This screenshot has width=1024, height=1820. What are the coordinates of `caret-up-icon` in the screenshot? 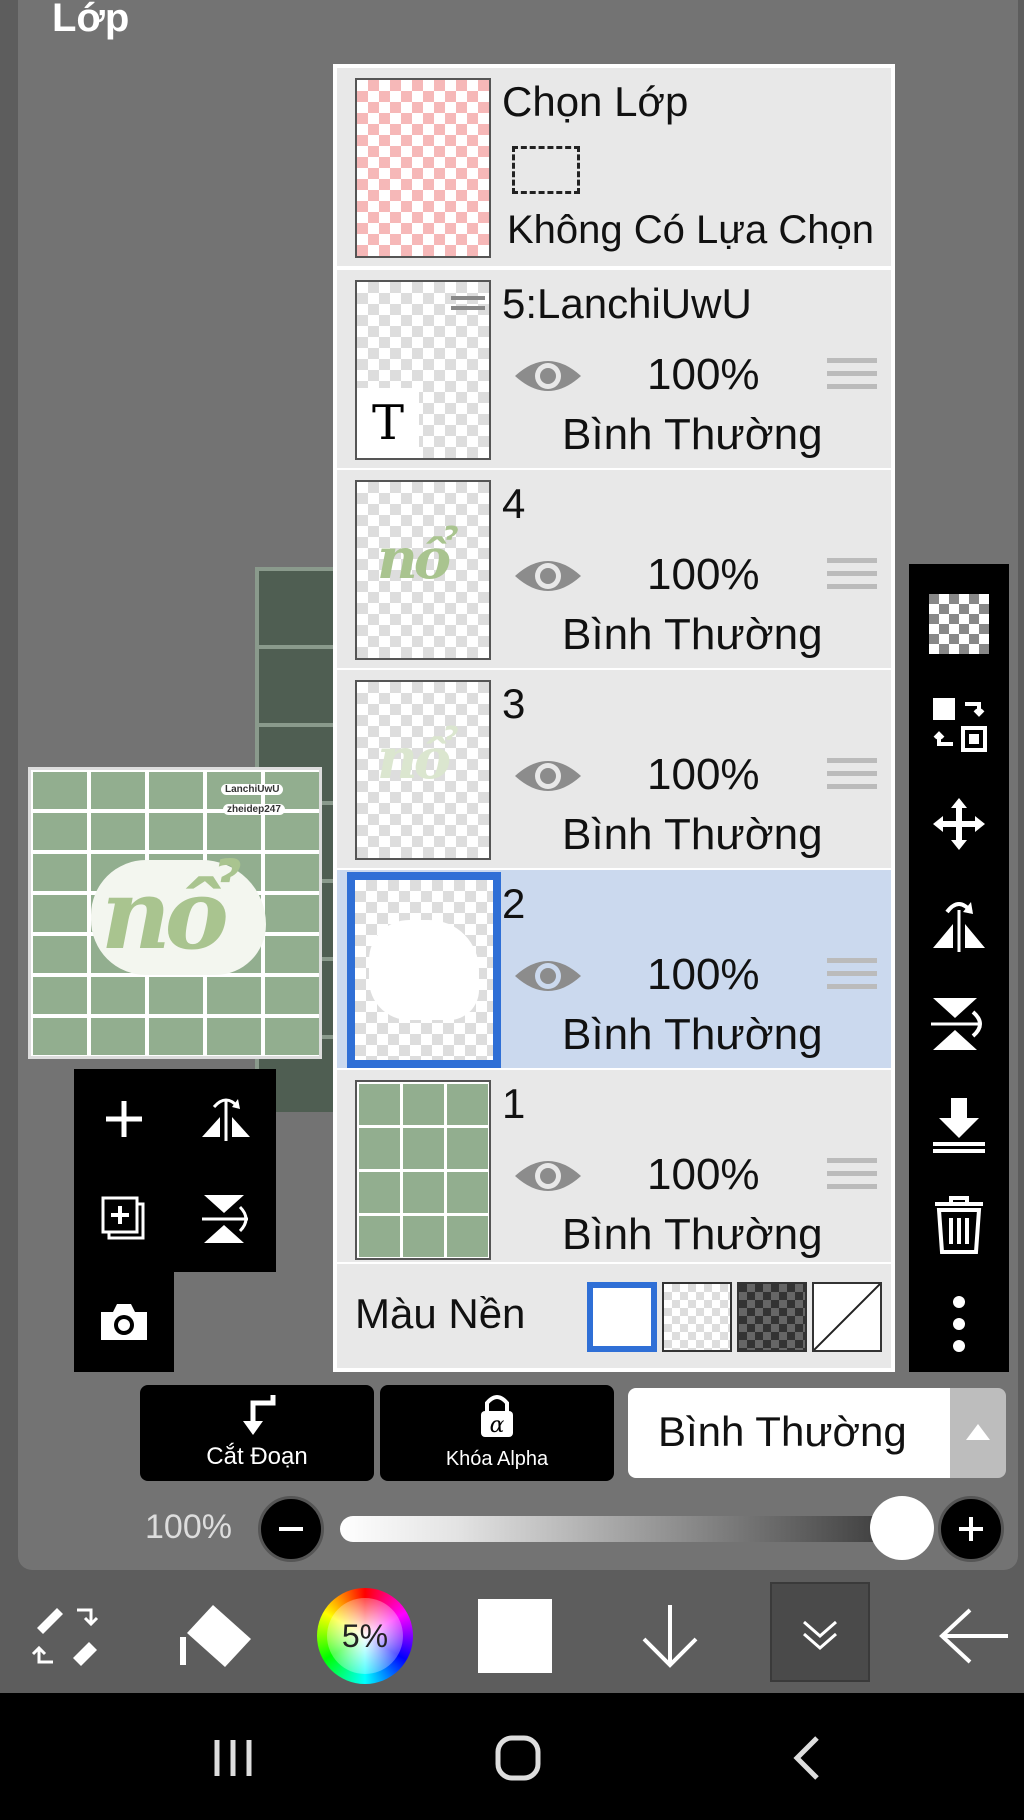 It's located at (978, 1432).